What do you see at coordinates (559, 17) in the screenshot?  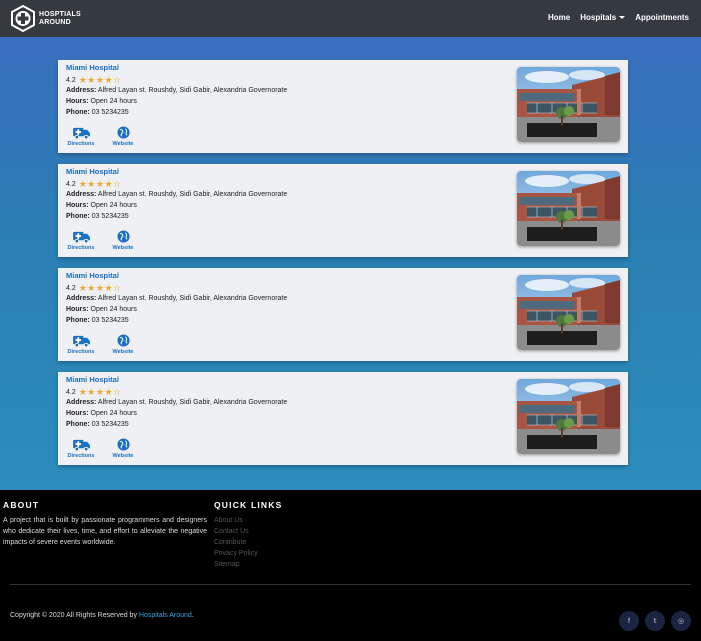 I see `nav-home: Home` at bounding box center [559, 17].